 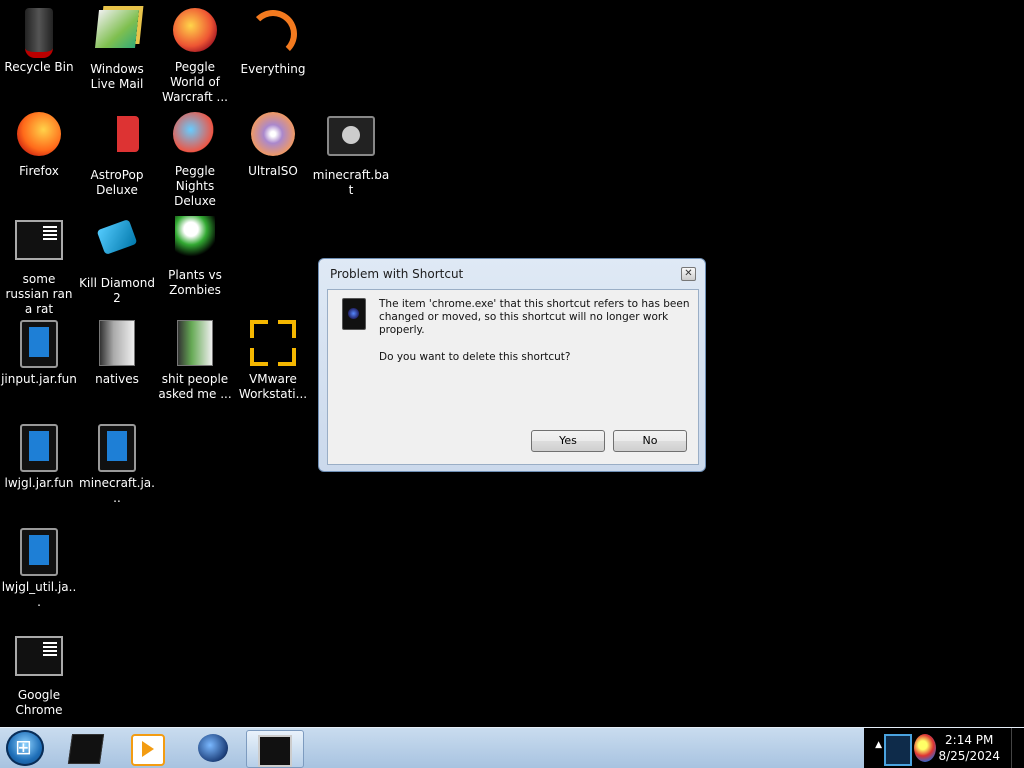 What do you see at coordinates (351, 182) in the screenshot?
I see `desktop-icon-label: minecraft.bat` at bounding box center [351, 182].